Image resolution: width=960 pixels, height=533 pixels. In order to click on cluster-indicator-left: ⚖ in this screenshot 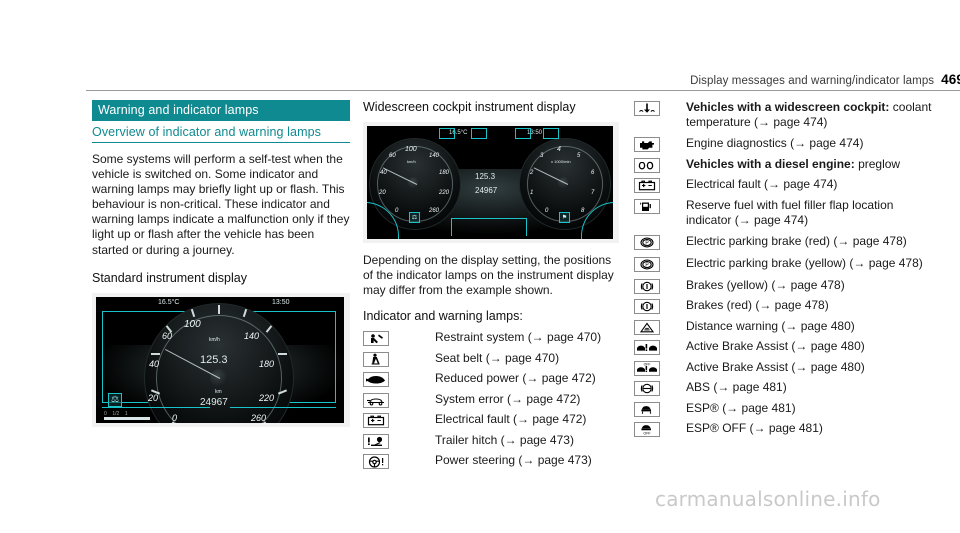, I will do `click(414, 217)`.